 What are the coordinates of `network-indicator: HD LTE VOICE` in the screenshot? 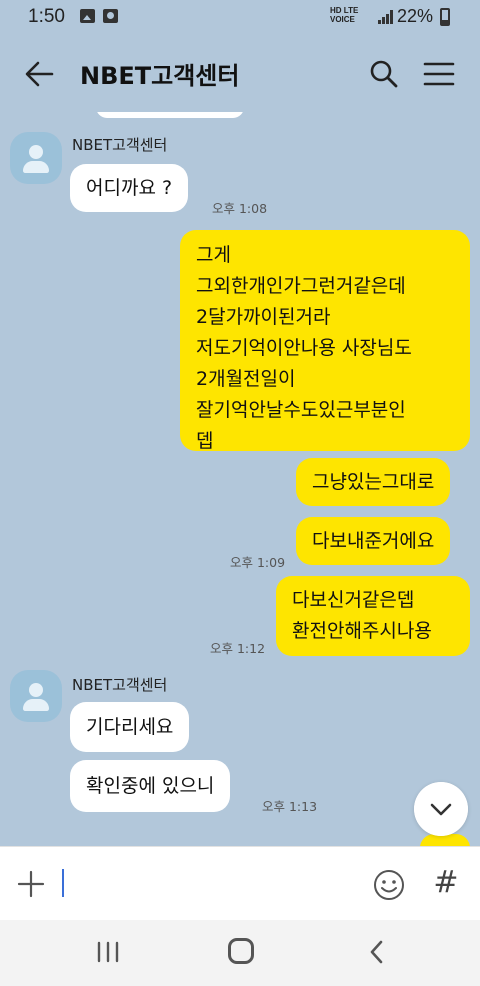 It's located at (344, 15).